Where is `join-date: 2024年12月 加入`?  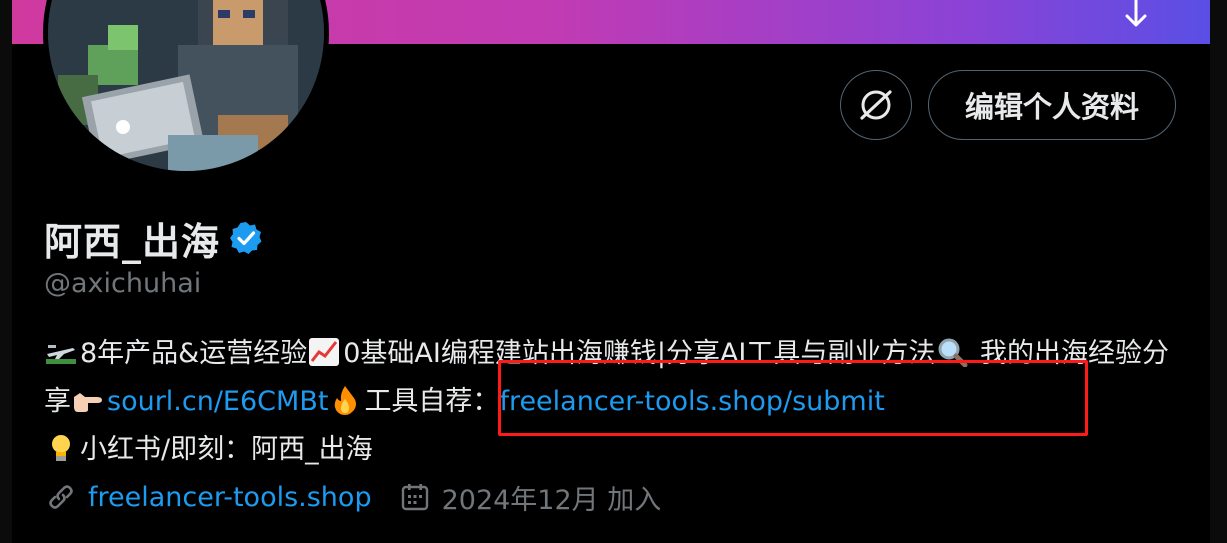
join-date: 2024年12月 加入 is located at coordinates (551, 500).